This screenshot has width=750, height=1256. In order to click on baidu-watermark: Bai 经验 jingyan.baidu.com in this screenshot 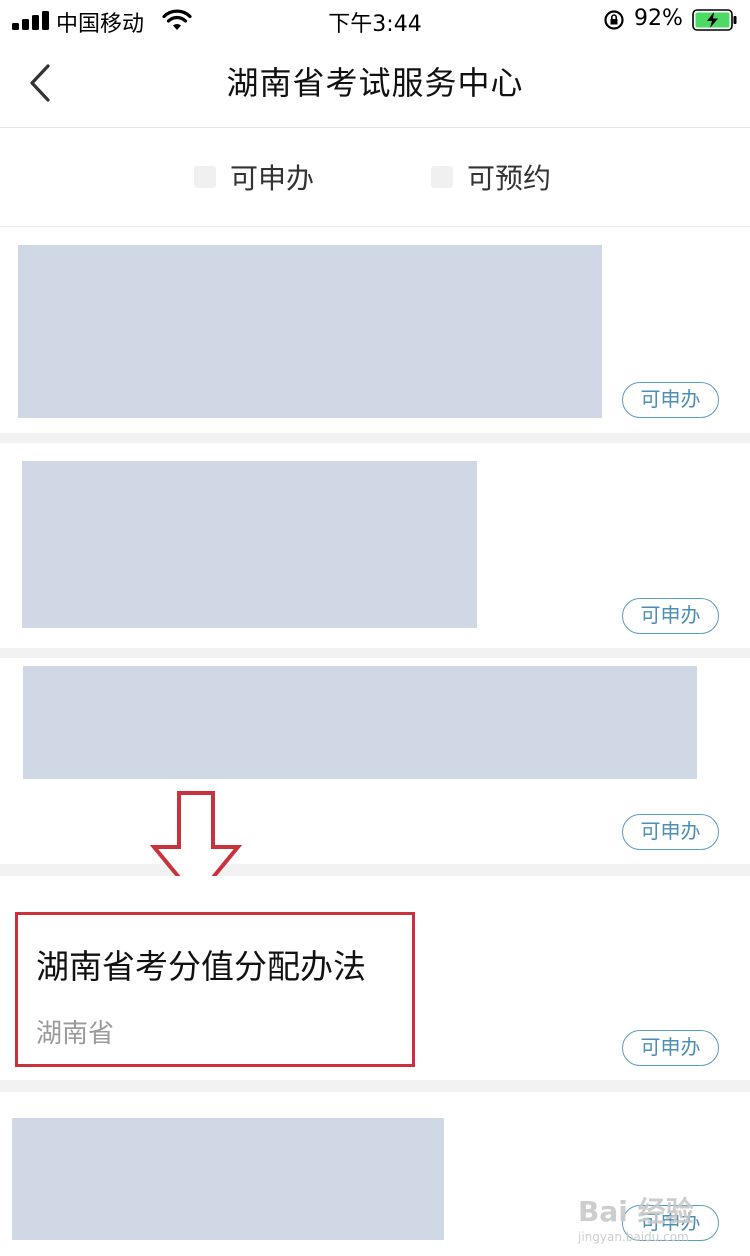, I will do `click(636, 1217)`.